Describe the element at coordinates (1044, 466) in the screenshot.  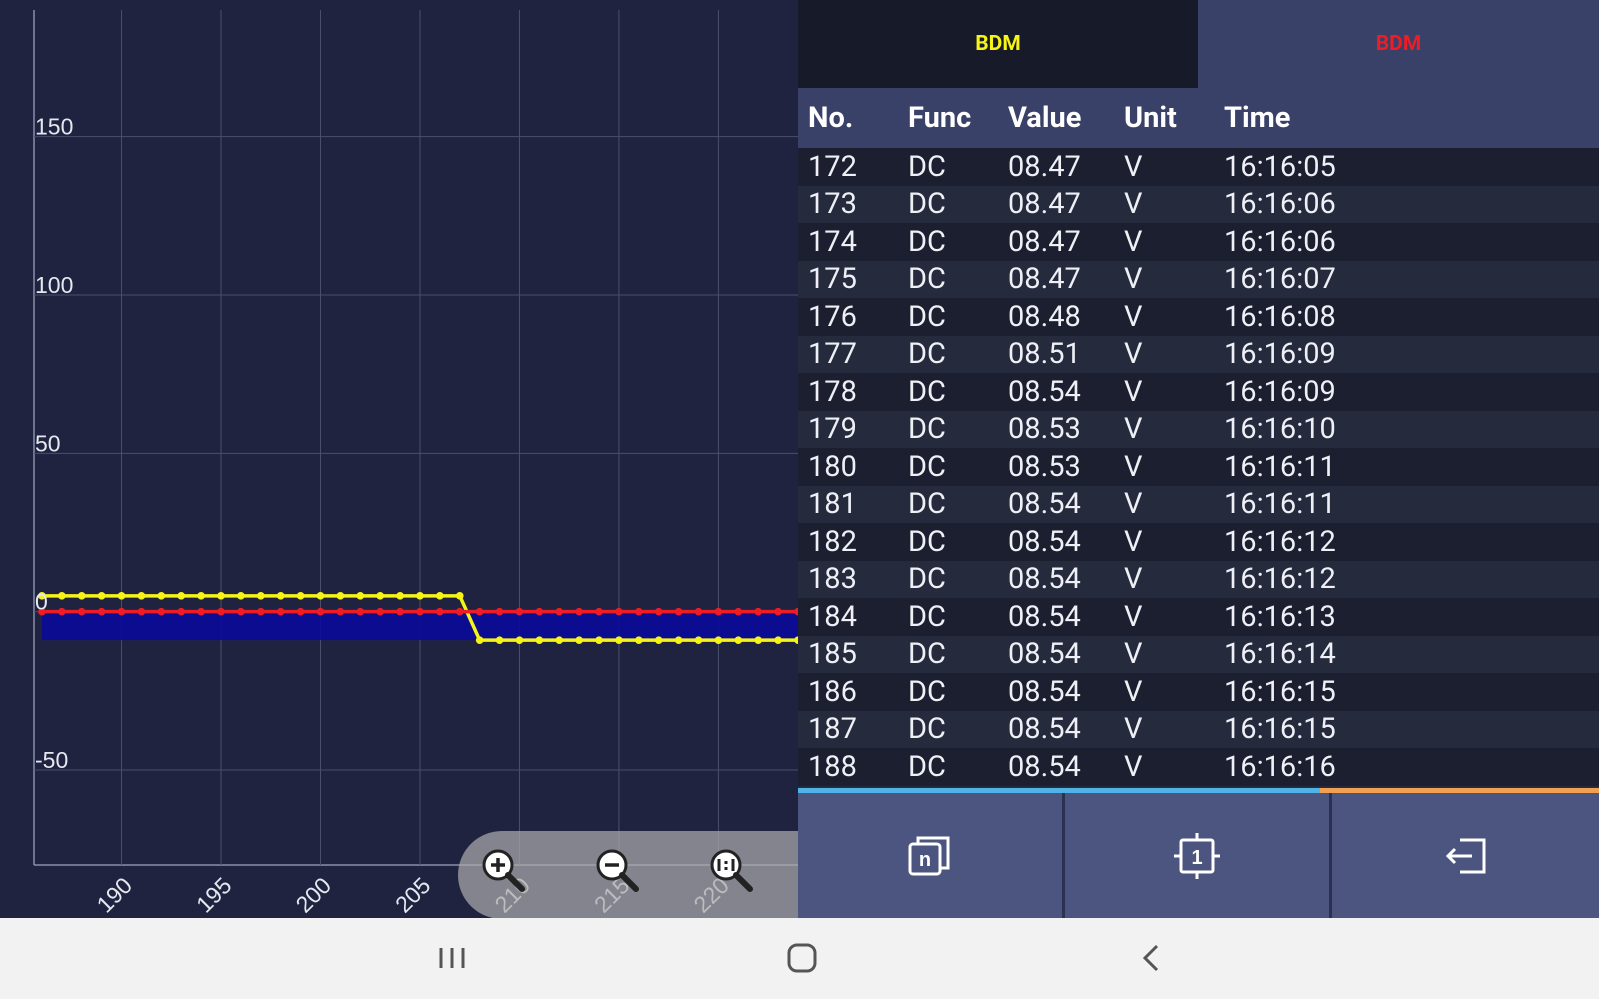
I see `cell-value: 08.53` at that location.